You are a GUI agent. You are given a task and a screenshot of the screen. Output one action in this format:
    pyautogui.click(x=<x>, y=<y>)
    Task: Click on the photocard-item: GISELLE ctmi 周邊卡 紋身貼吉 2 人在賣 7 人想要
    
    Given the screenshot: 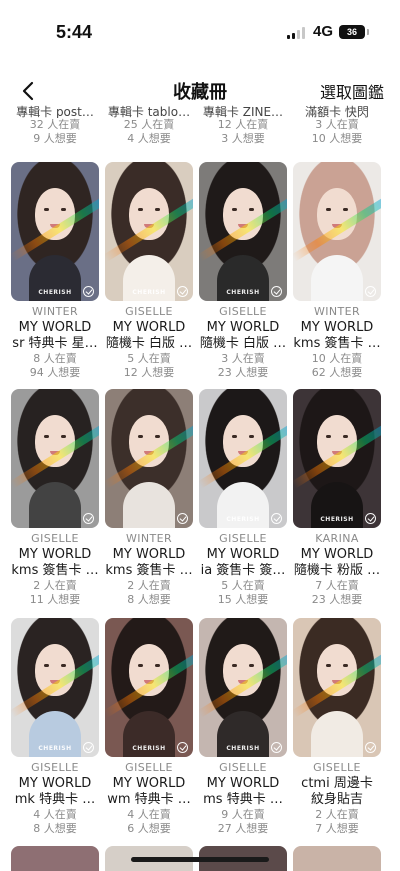 What is the action you would take?
    pyautogui.click(x=337, y=727)
    